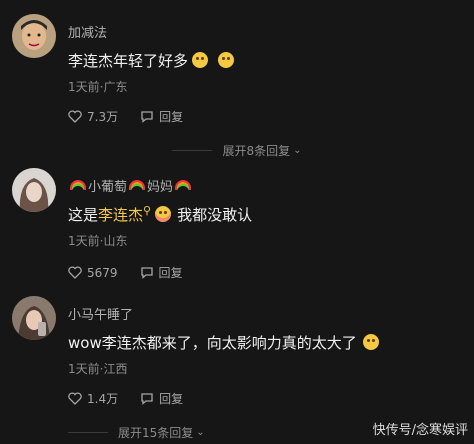  I want to click on laugh-emoji-icon, so click(163, 214).